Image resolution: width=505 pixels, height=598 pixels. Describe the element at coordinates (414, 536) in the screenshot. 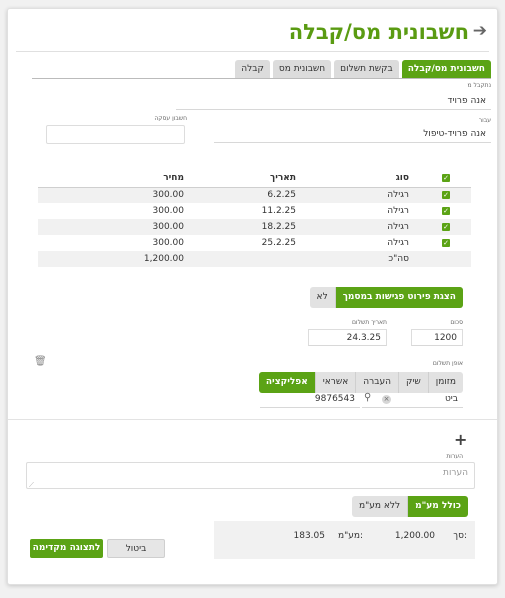

I see `summary-total-value: 1,200.00` at that location.